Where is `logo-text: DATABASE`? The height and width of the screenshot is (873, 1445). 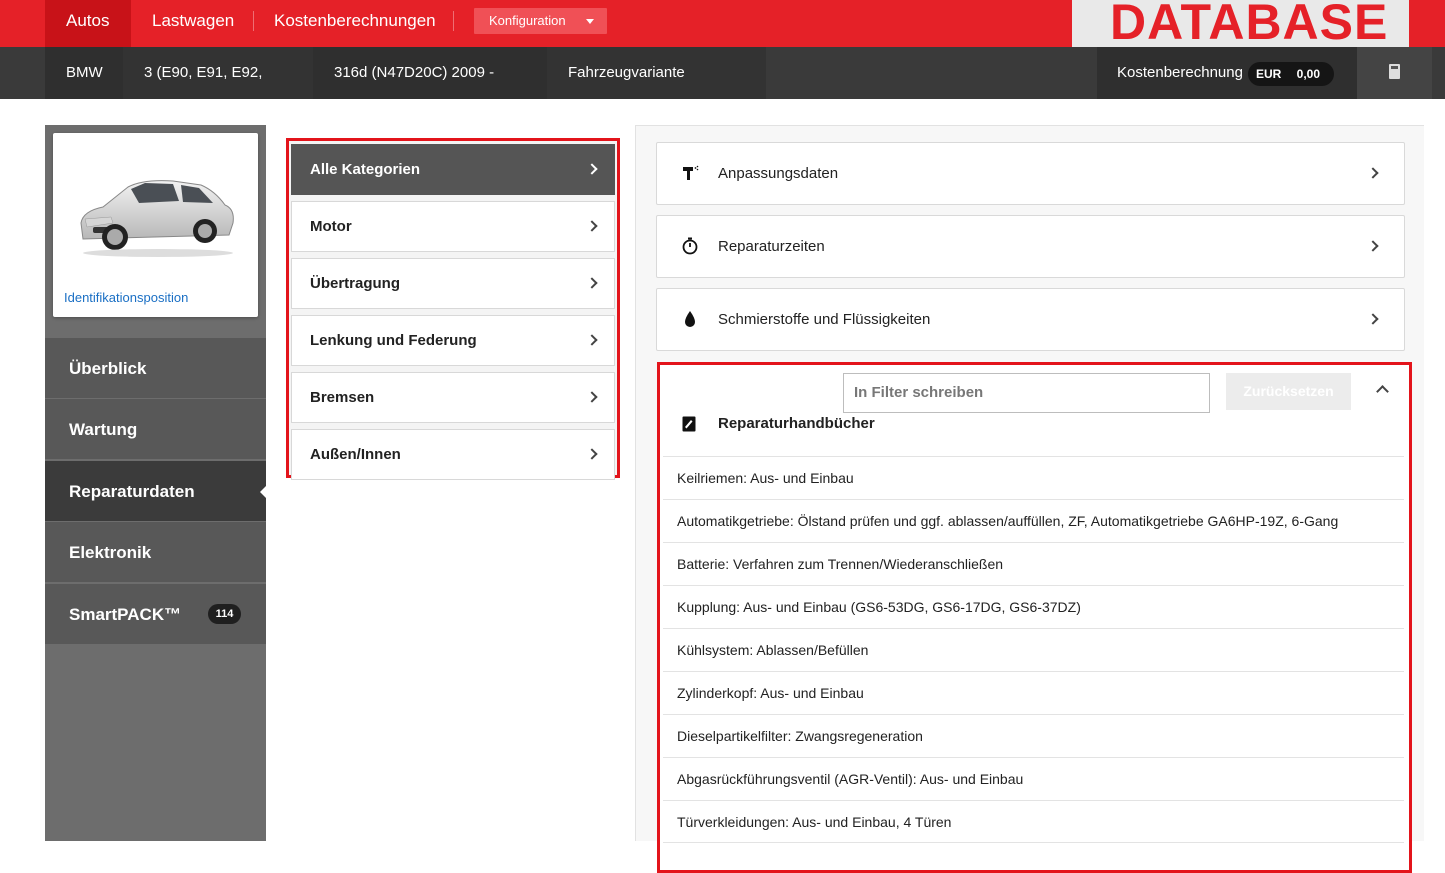 logo-text: DATABASE is located at coordinates (1249, 23).